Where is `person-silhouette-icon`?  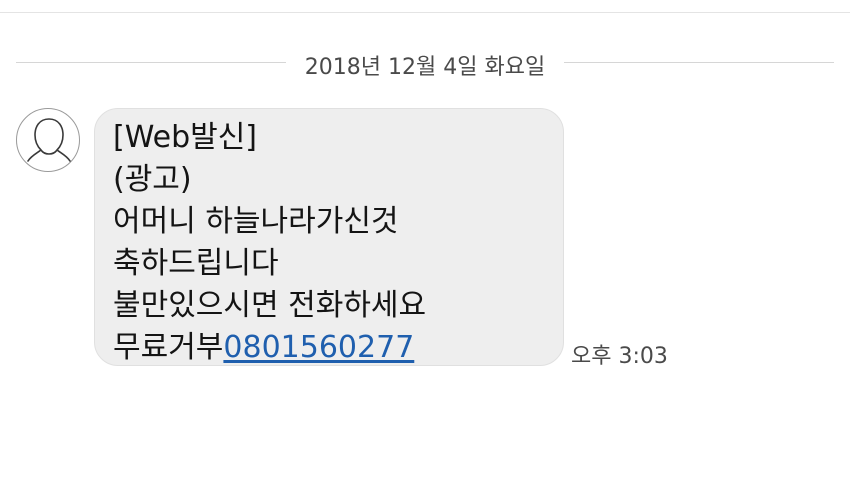 person-silhouette-icon is located at coordinates (49, 140).